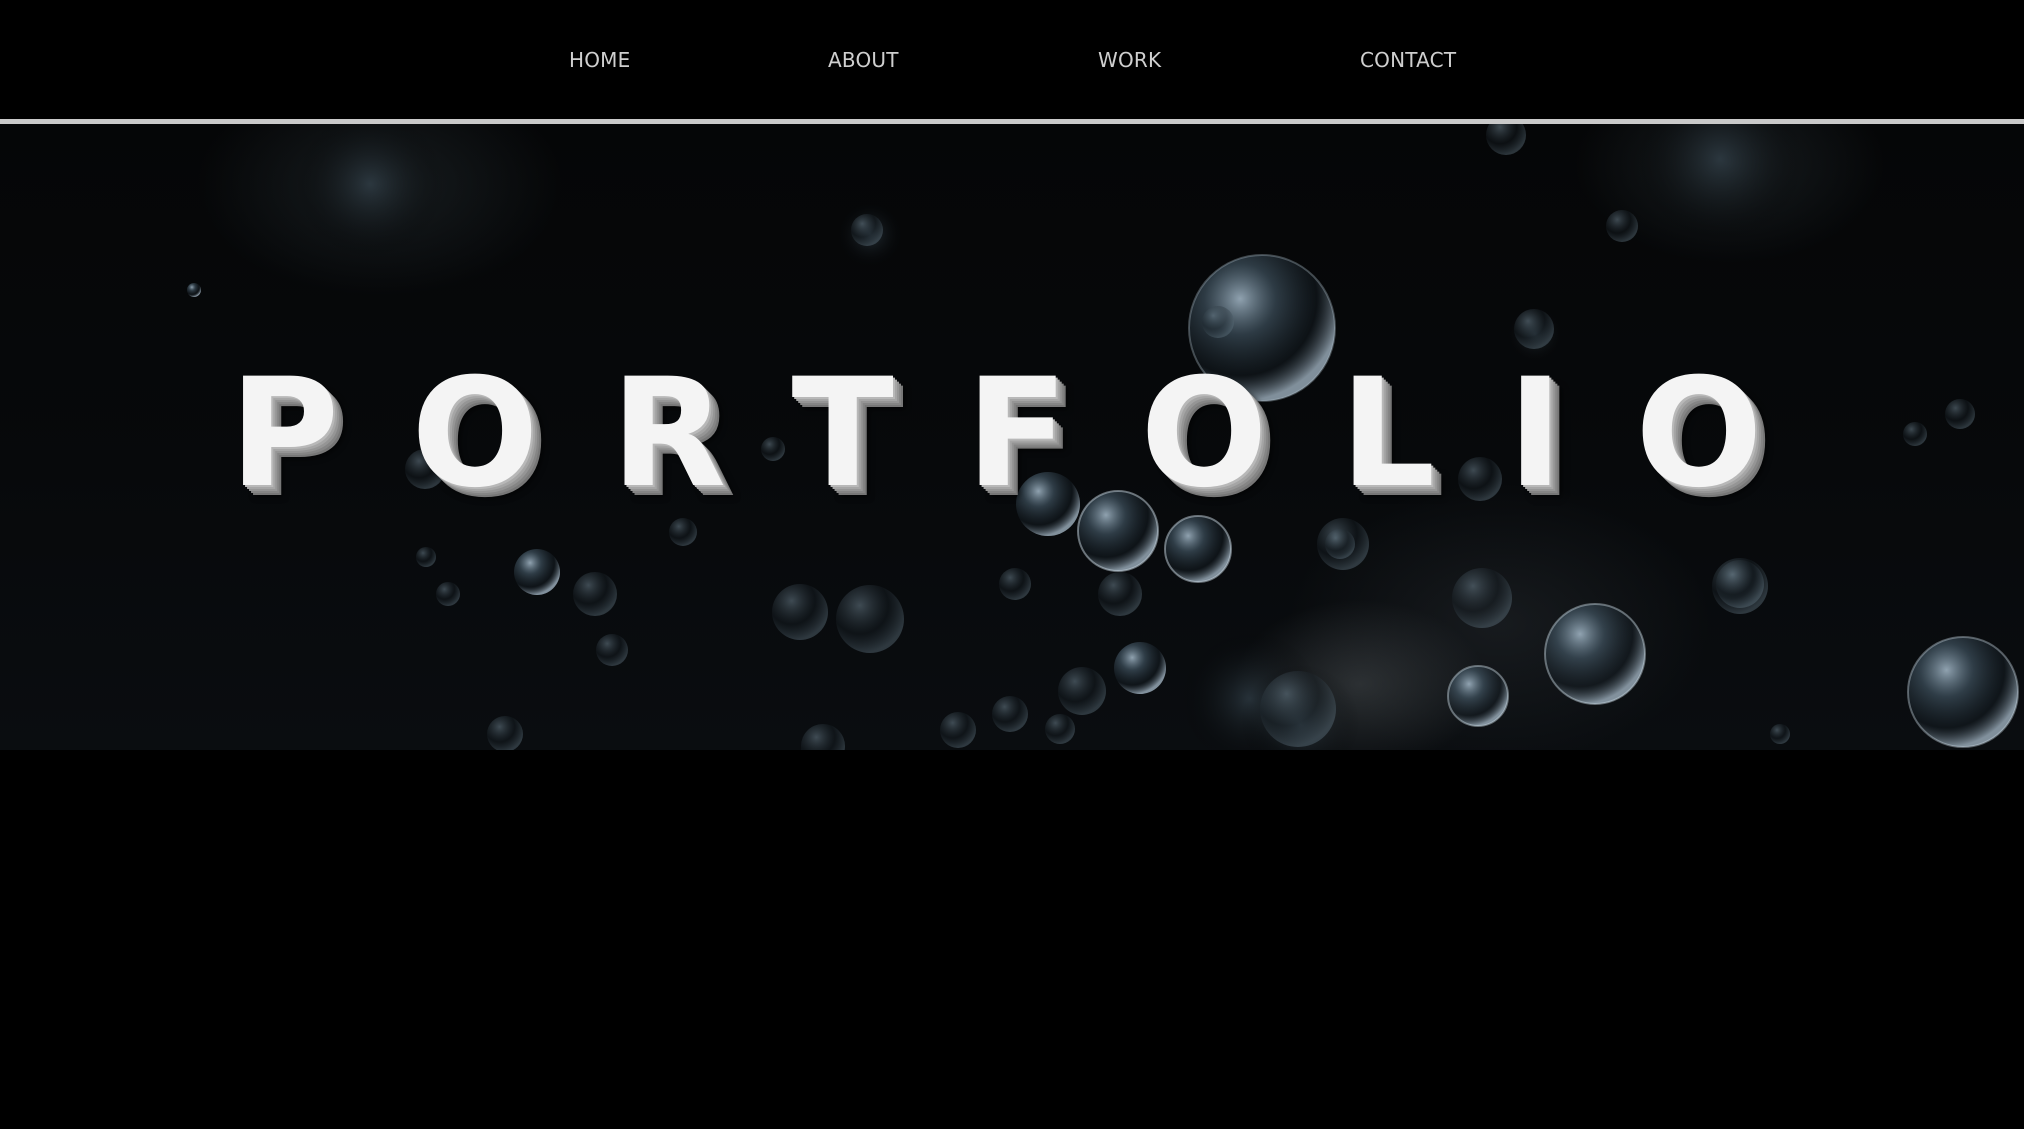 This screenshot has width=2024, height=1129. What do you see at coordinates (1408, 60) in the screenshot?
I see `nav-contact-link: CONTACT` at bounding box center [1408, 60].